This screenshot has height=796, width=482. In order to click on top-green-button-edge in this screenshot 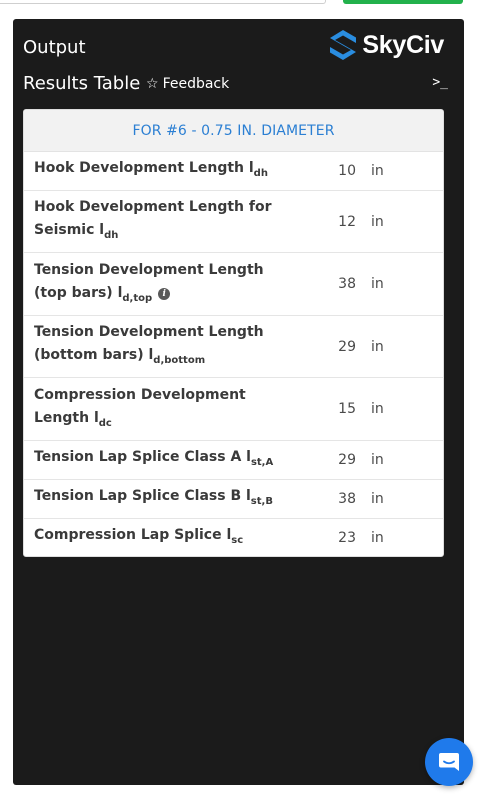, I will do `click(403, 2)`.